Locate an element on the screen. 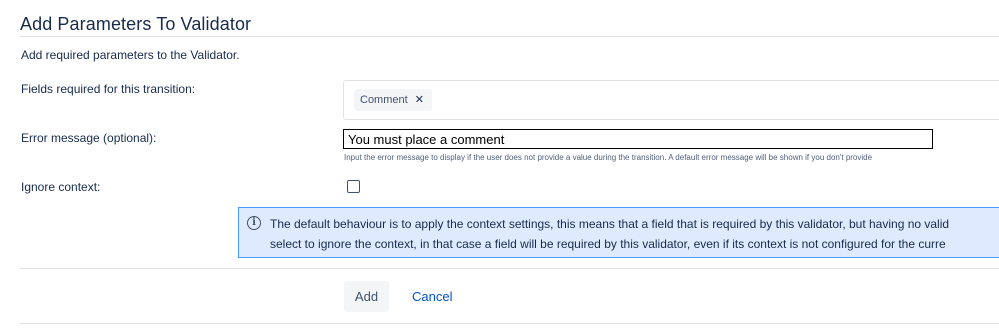 The height and width of the screenshot is (330, 999). error-message-input is located at coordinates (638, 139).